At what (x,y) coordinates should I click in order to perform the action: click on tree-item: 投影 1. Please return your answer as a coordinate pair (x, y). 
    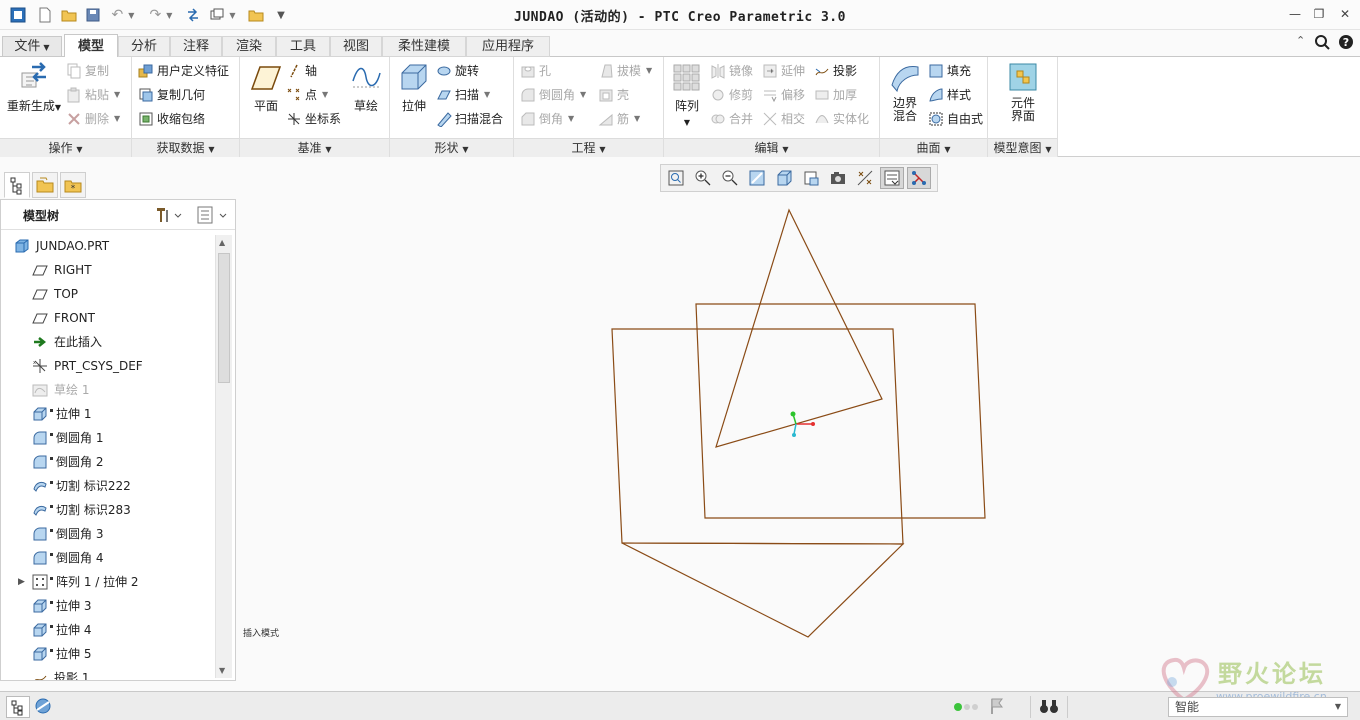
    Looking at the image, I should click on (60, 673).